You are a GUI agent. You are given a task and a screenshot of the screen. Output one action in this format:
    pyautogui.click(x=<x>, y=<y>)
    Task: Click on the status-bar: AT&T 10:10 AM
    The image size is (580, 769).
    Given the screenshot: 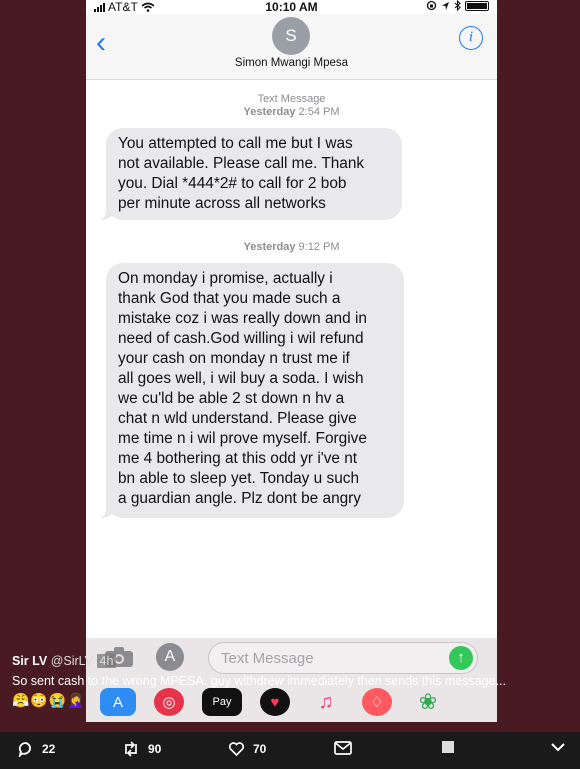 What is the action you would take?
    pyautogui.click(x=291, y=7)
    